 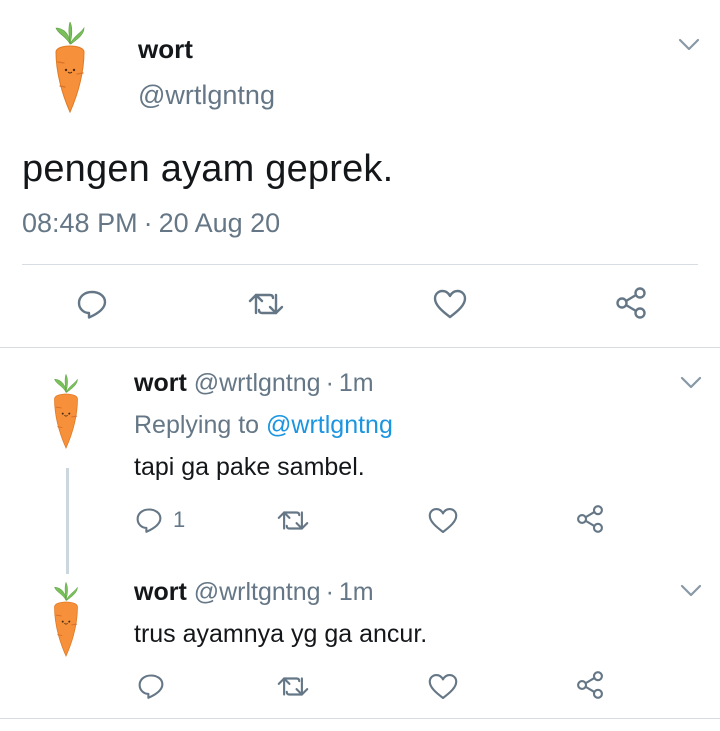 What do you see at coordinates (197, 425) in the screenshot?
I see `replying-prefix: Replying to` at bounding box center [197, 425].